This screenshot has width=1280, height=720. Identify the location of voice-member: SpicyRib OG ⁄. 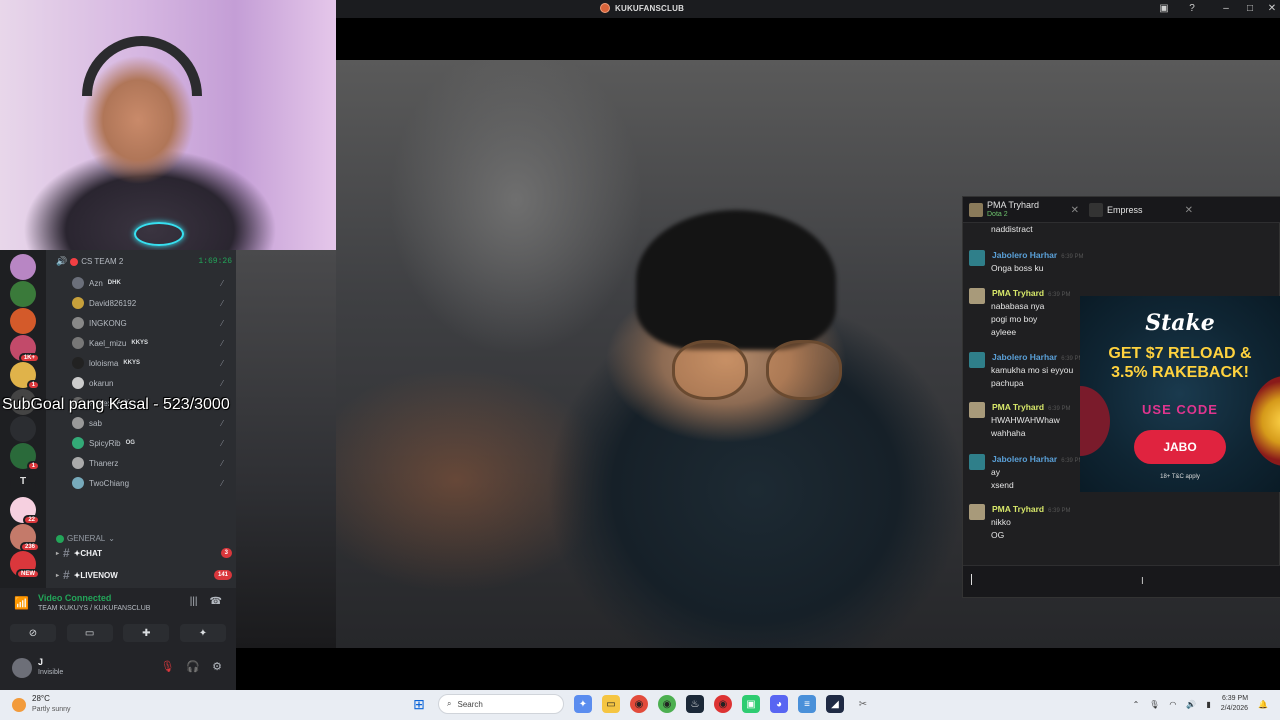
(149, 443).